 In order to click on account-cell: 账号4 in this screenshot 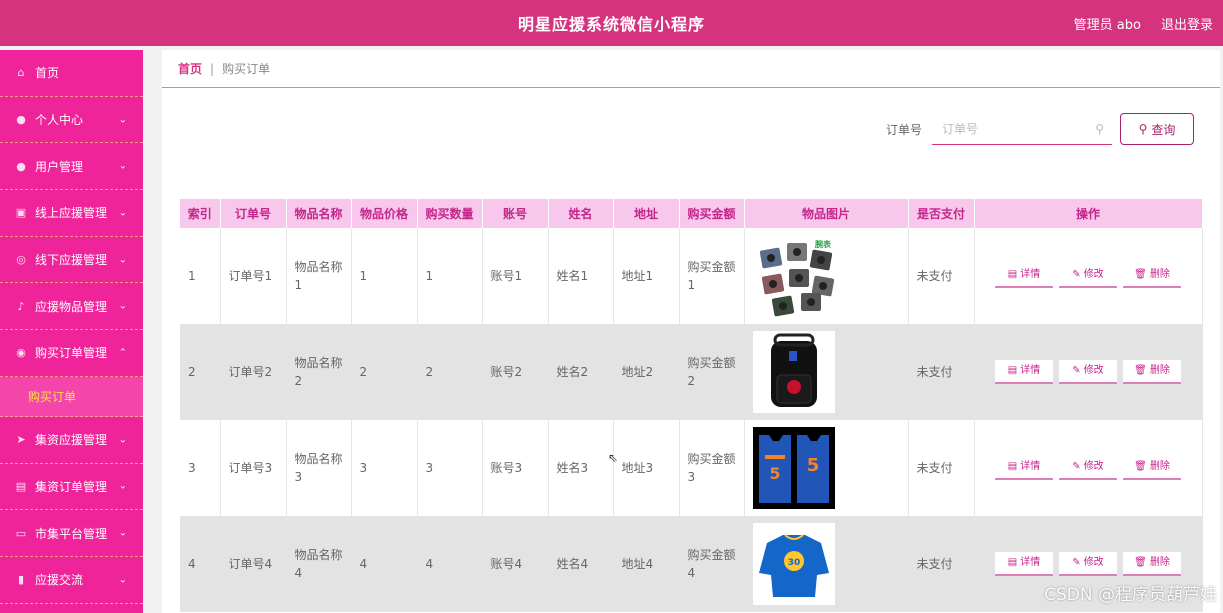, I will do `click(515, 564)`.